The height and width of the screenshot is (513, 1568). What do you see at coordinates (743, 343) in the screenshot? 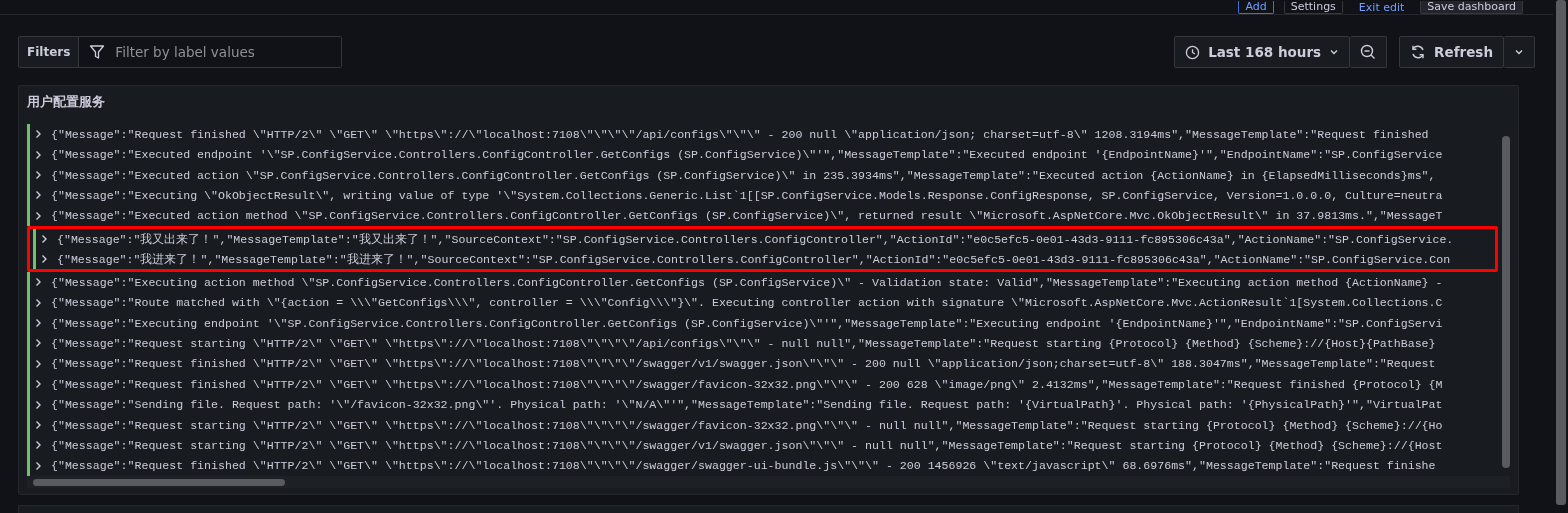
I see `log-line: {"Message":"Request starting \"HTTP/2\" \"GET\" \"https\"://\"localhost:7108\"\"\"\"/api/configs\"\"\" - null null","MessageTemplate":"Request starting {Protocol} {Method} {Scheme}://{Host}{PathBase}` at bounding box center [743, 343].